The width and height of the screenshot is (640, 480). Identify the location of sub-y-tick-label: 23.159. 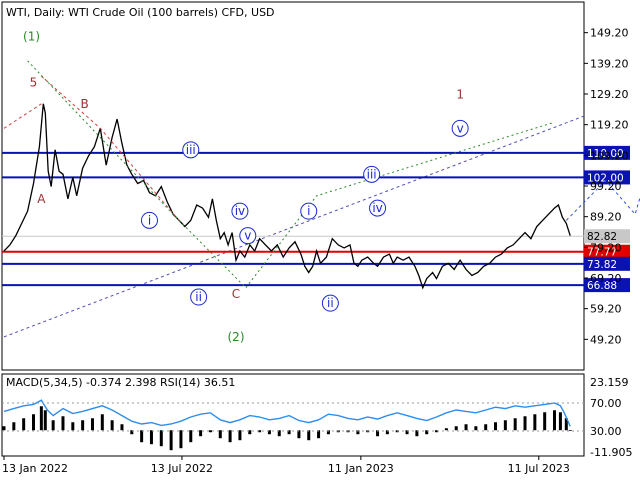
(609, 382).